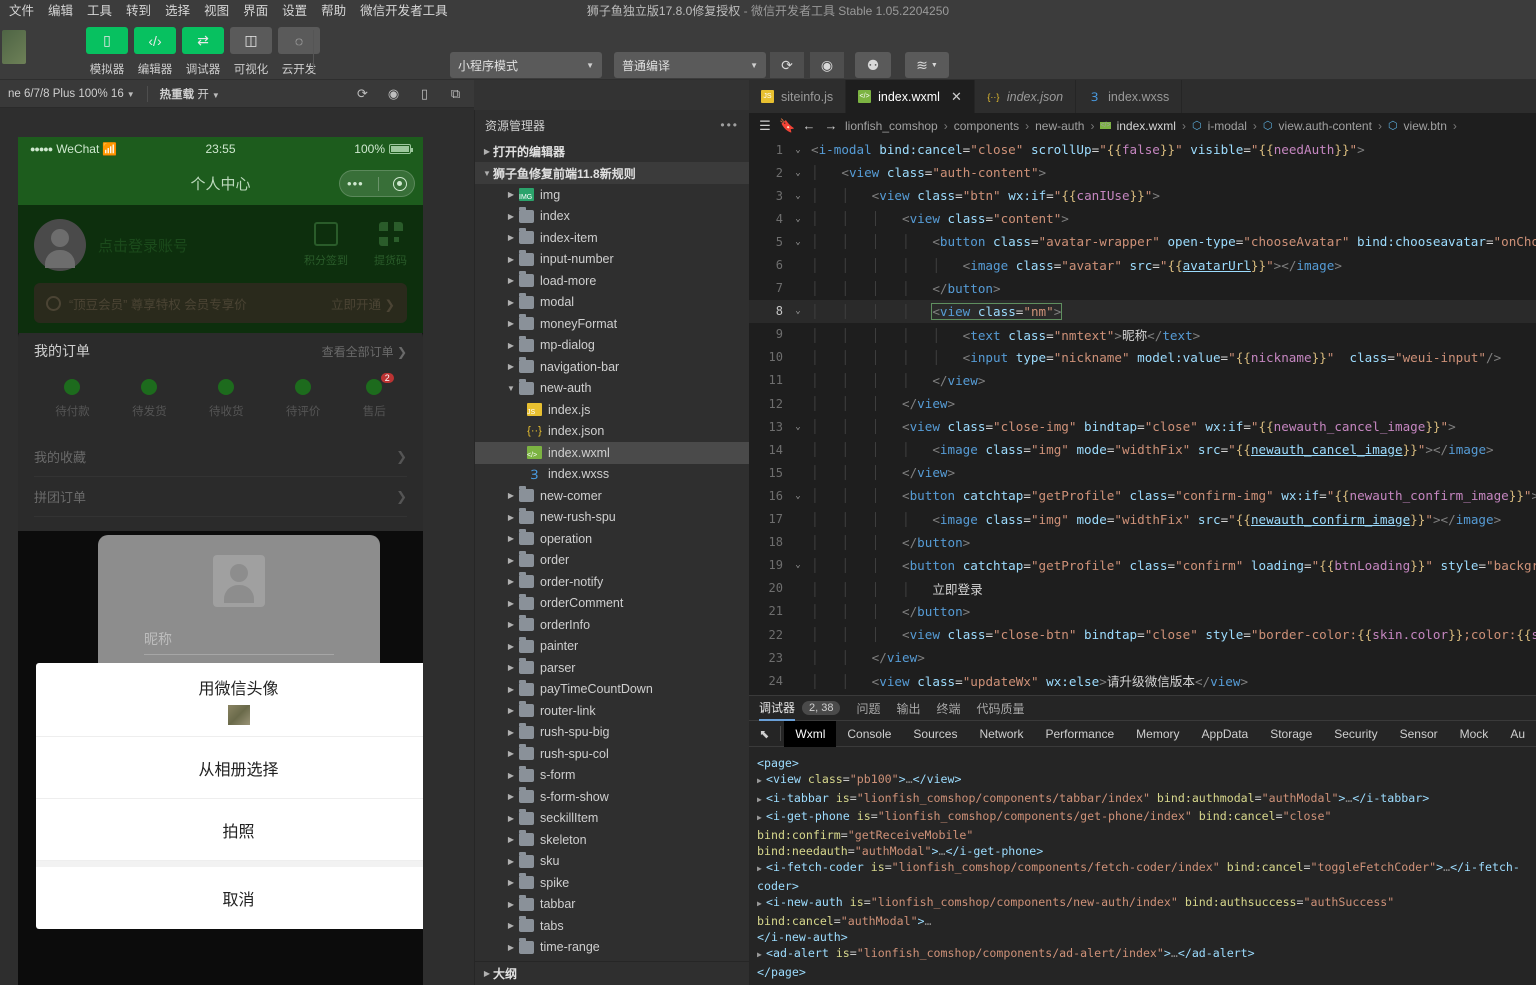 The image size is (1536, 985). I want to click on close-circle-icon, so click(399, 183).